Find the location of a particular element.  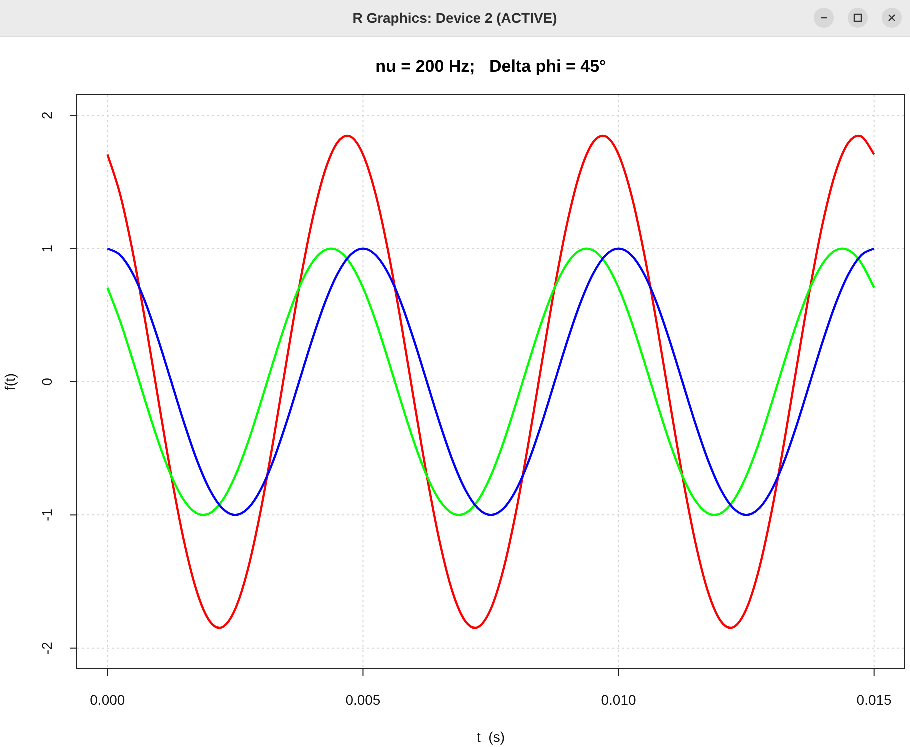

tick-label: 0 is located at coordinates (47, 382).